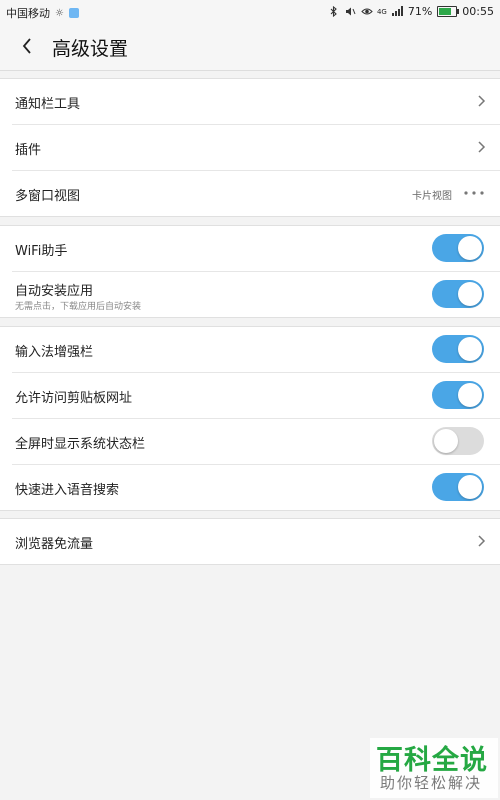 This screenshot has height=800, width=500. I want to click on multi-window-value: 卡片视图, so click(432, 196).